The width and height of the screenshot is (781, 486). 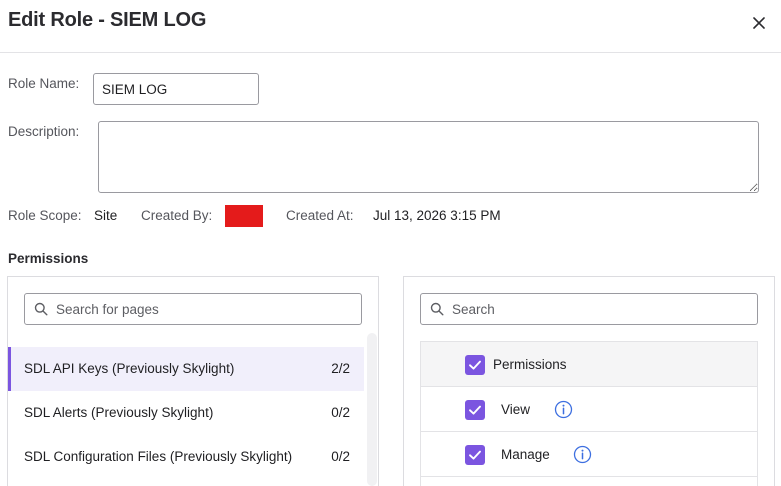 I want to click on pages-search-input: Search for pages, so click(x=193, y=309).